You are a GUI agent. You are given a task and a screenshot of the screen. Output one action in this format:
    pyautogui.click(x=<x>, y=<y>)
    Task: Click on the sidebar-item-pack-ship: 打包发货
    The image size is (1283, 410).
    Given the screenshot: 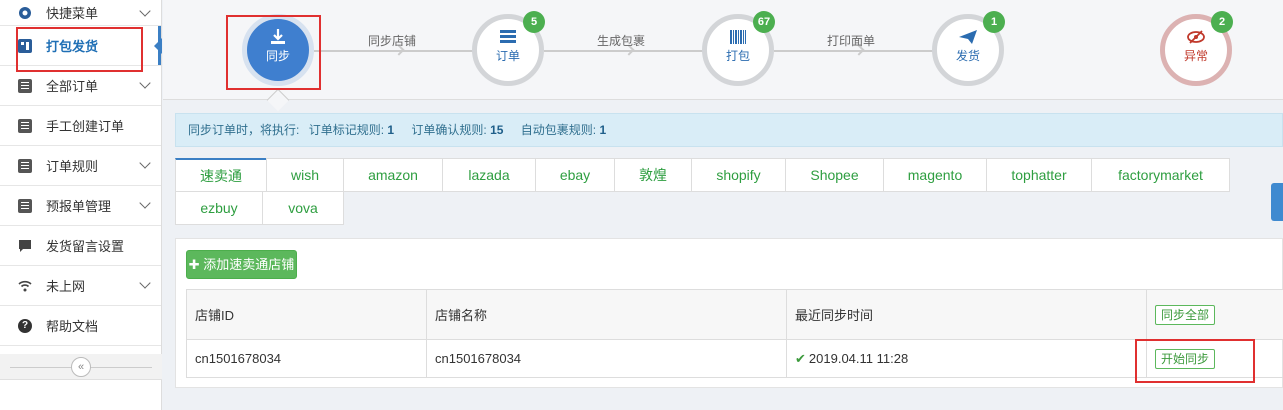 What is the action you would take?
    pyautogui.click(x=81, y=46)
    